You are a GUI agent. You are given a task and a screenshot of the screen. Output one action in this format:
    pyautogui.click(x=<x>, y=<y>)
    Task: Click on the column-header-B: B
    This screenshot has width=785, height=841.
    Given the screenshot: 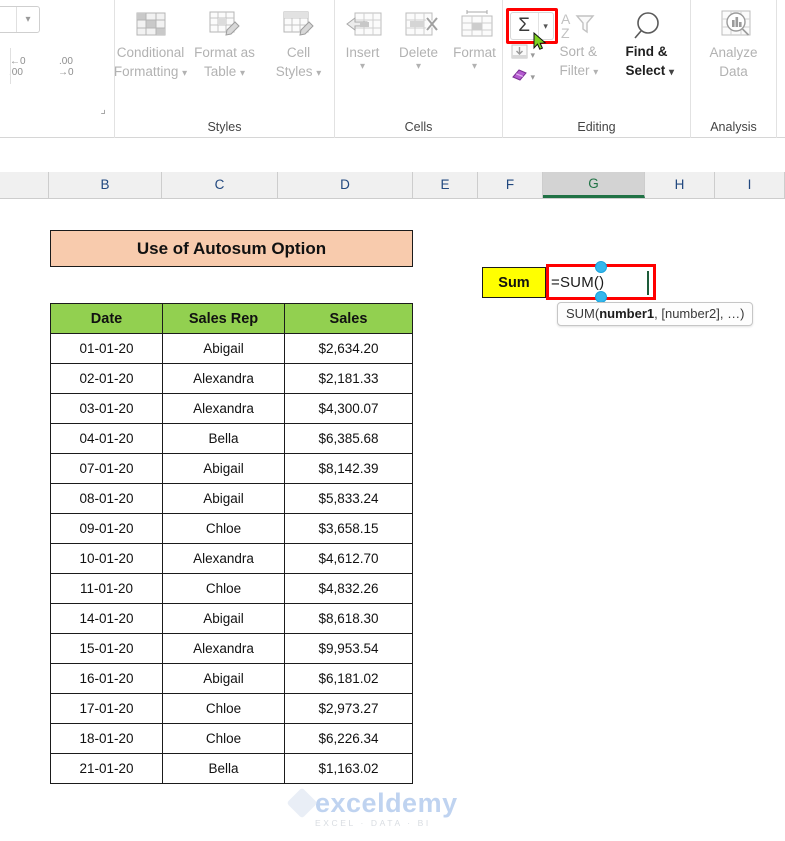 What is the action you would take?
    pyautogui.click(x=105, y=185)
    